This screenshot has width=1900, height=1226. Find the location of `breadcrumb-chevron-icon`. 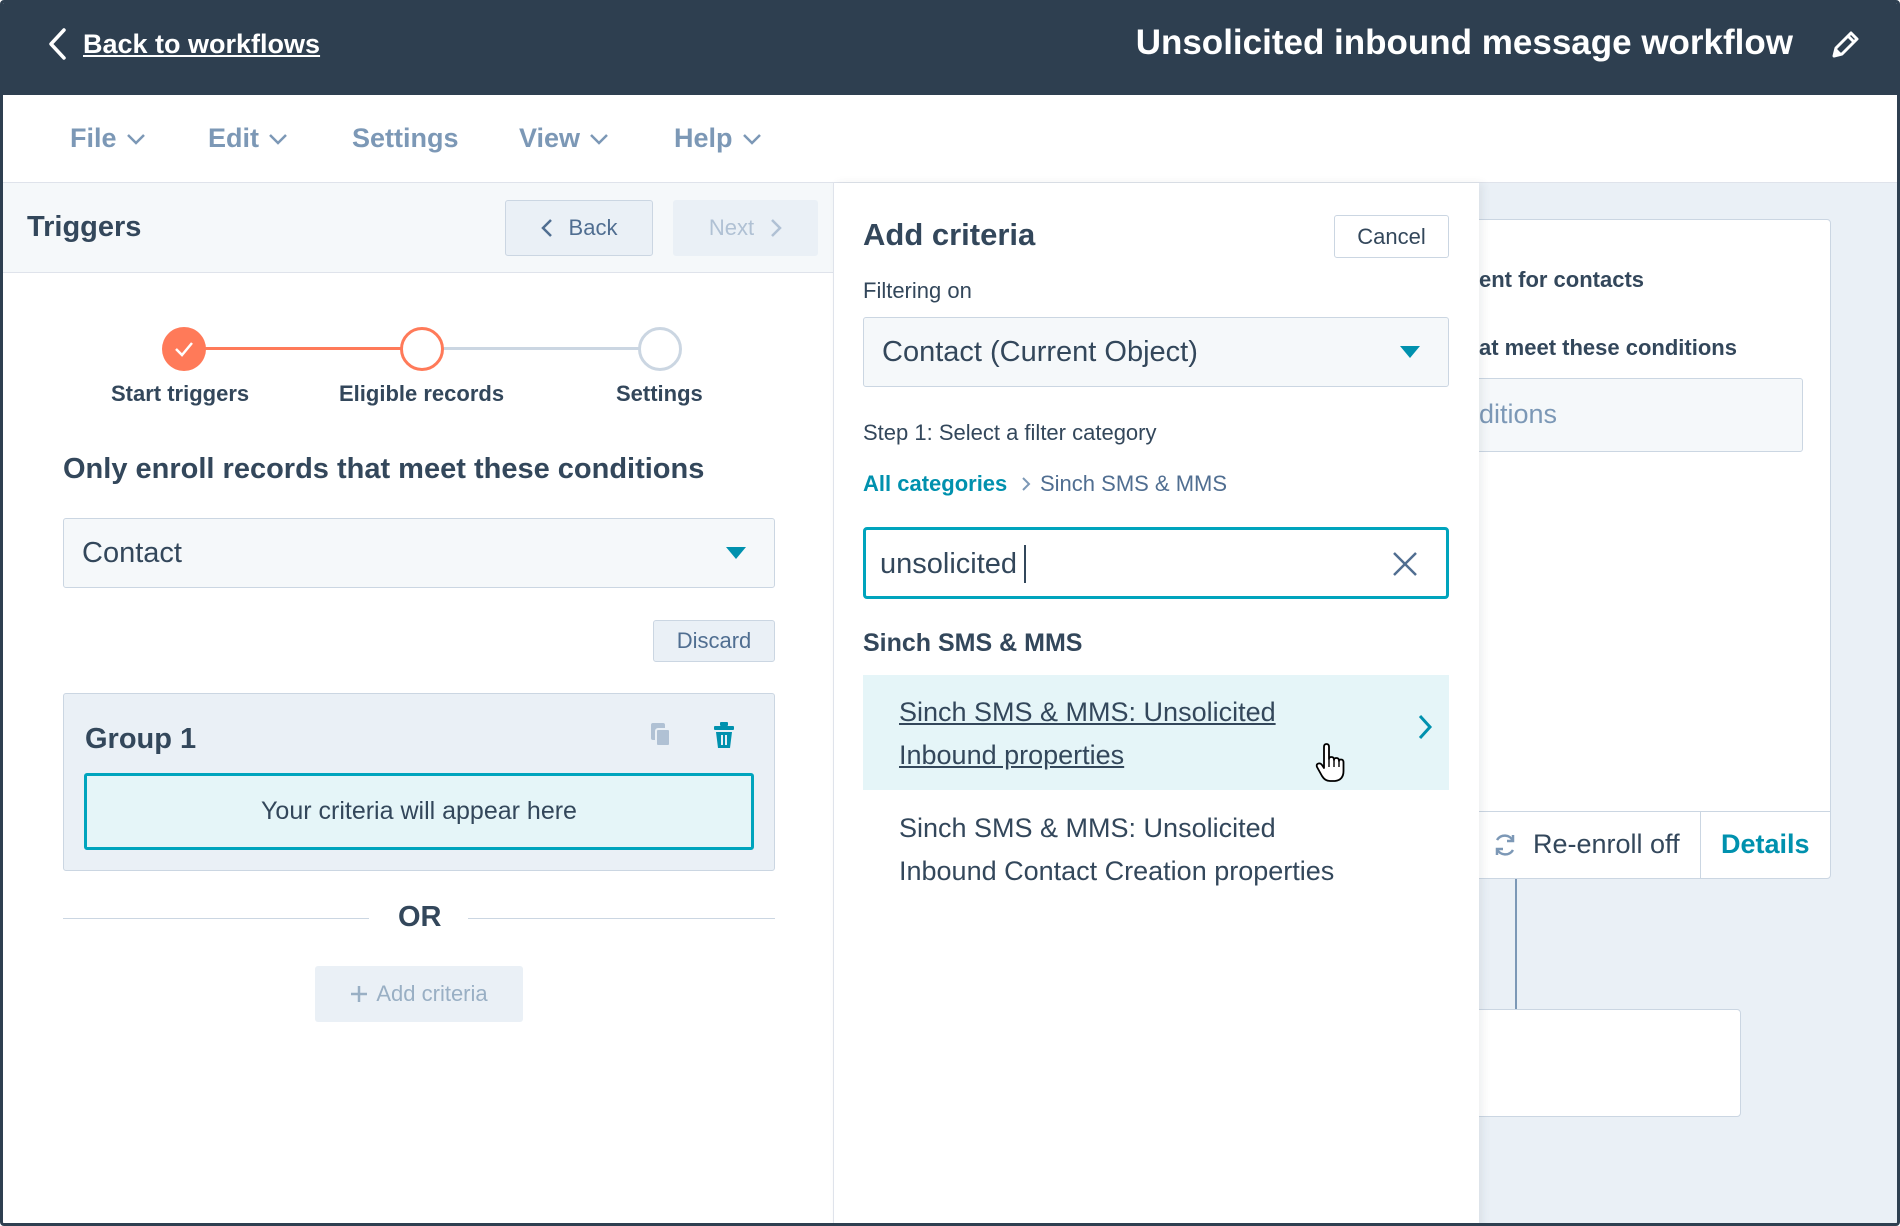

breadcrumb-chevron-icon is located at coordinates (1026, 484).